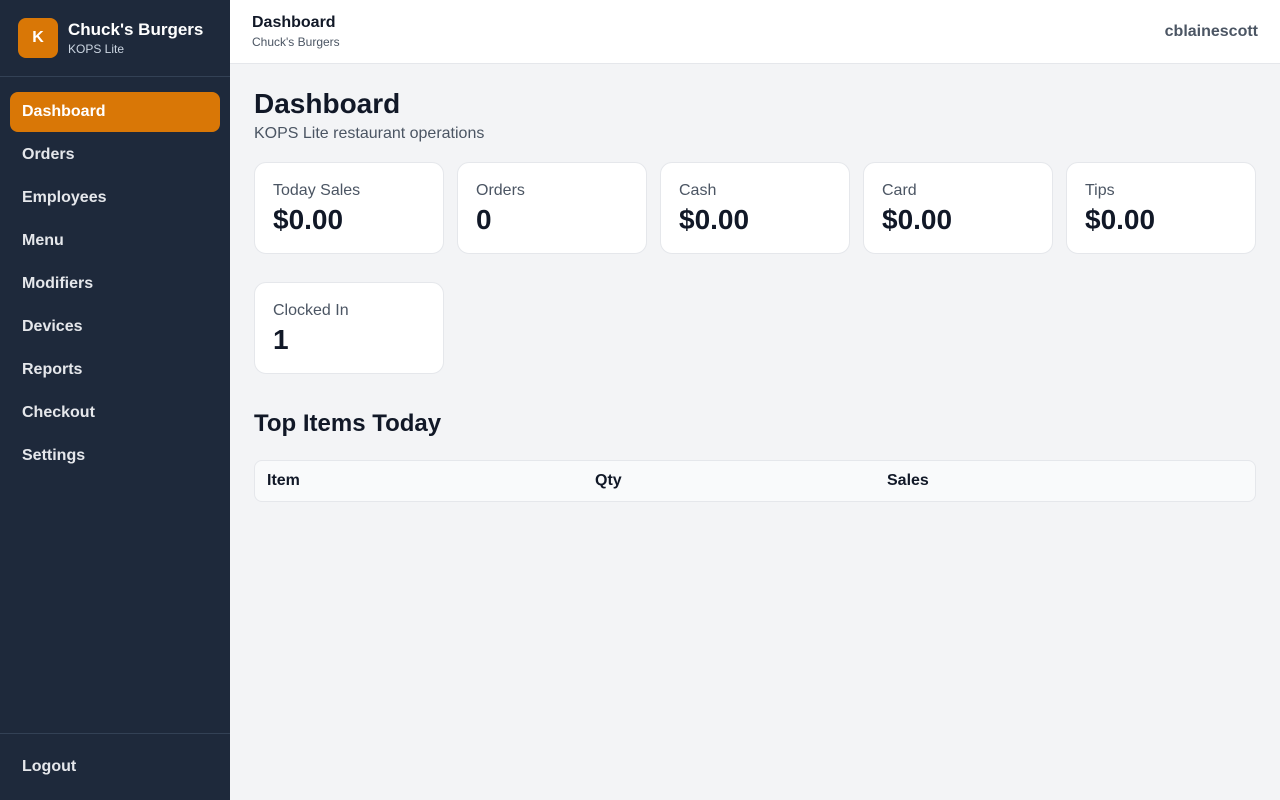  I want to click on stat-card-cash: Cash $0.00, so click(755, 208).